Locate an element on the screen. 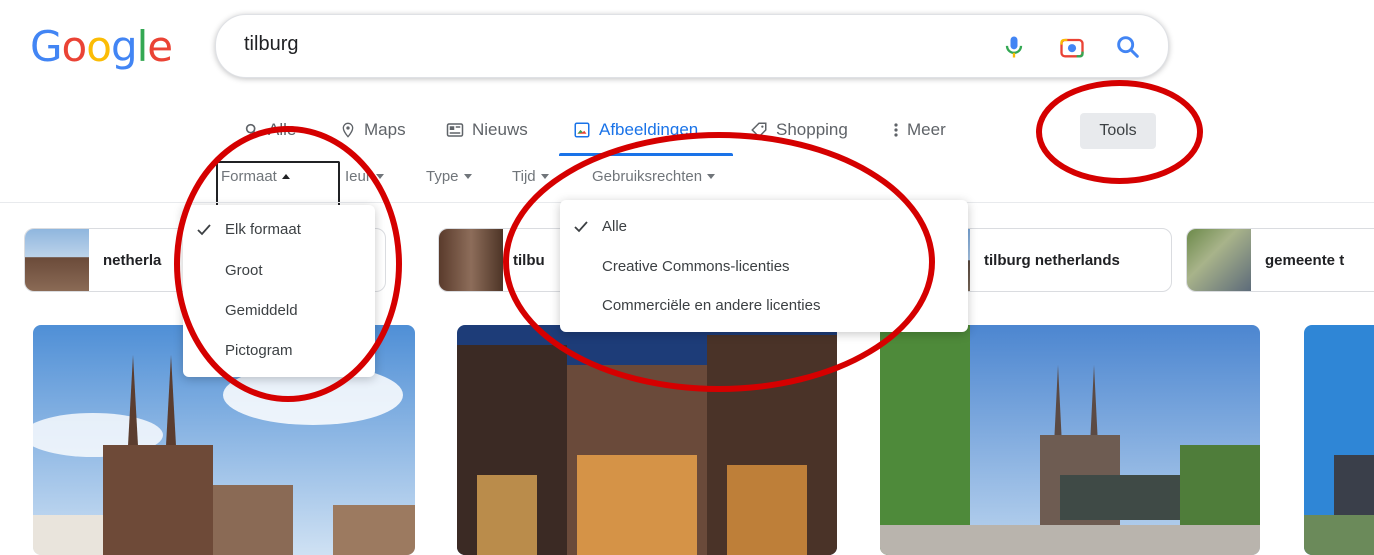 The height and width of the screenshot is (555, 1374). size-option-large: Groot is located at coordinates (244, 270).